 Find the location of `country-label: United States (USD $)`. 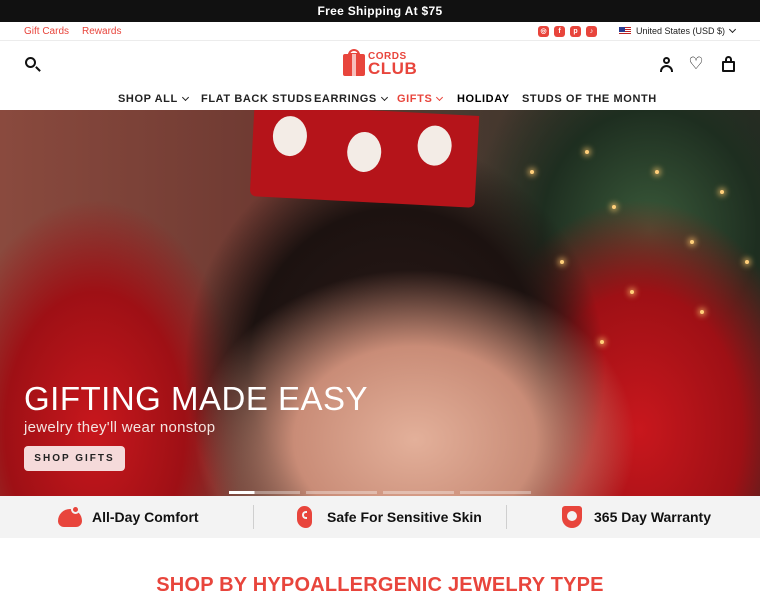

country-label: United States (USD $) is located at coordinates (681, 31).